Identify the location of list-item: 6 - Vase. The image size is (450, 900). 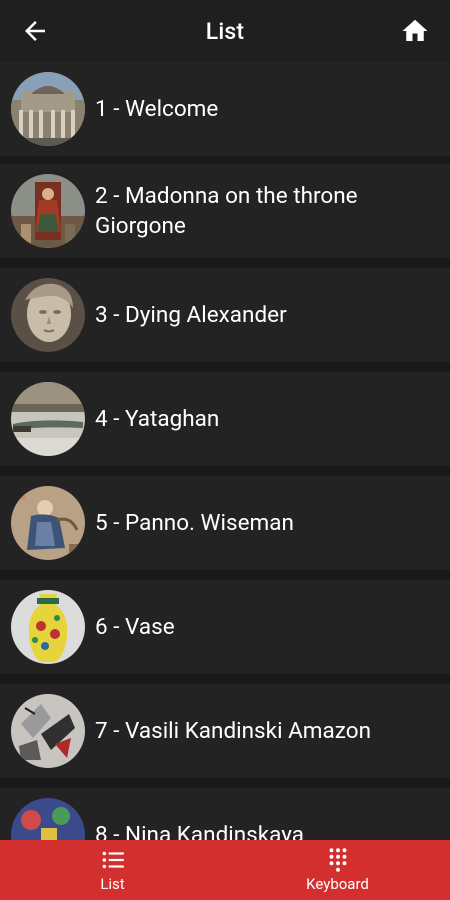
(225, 627).